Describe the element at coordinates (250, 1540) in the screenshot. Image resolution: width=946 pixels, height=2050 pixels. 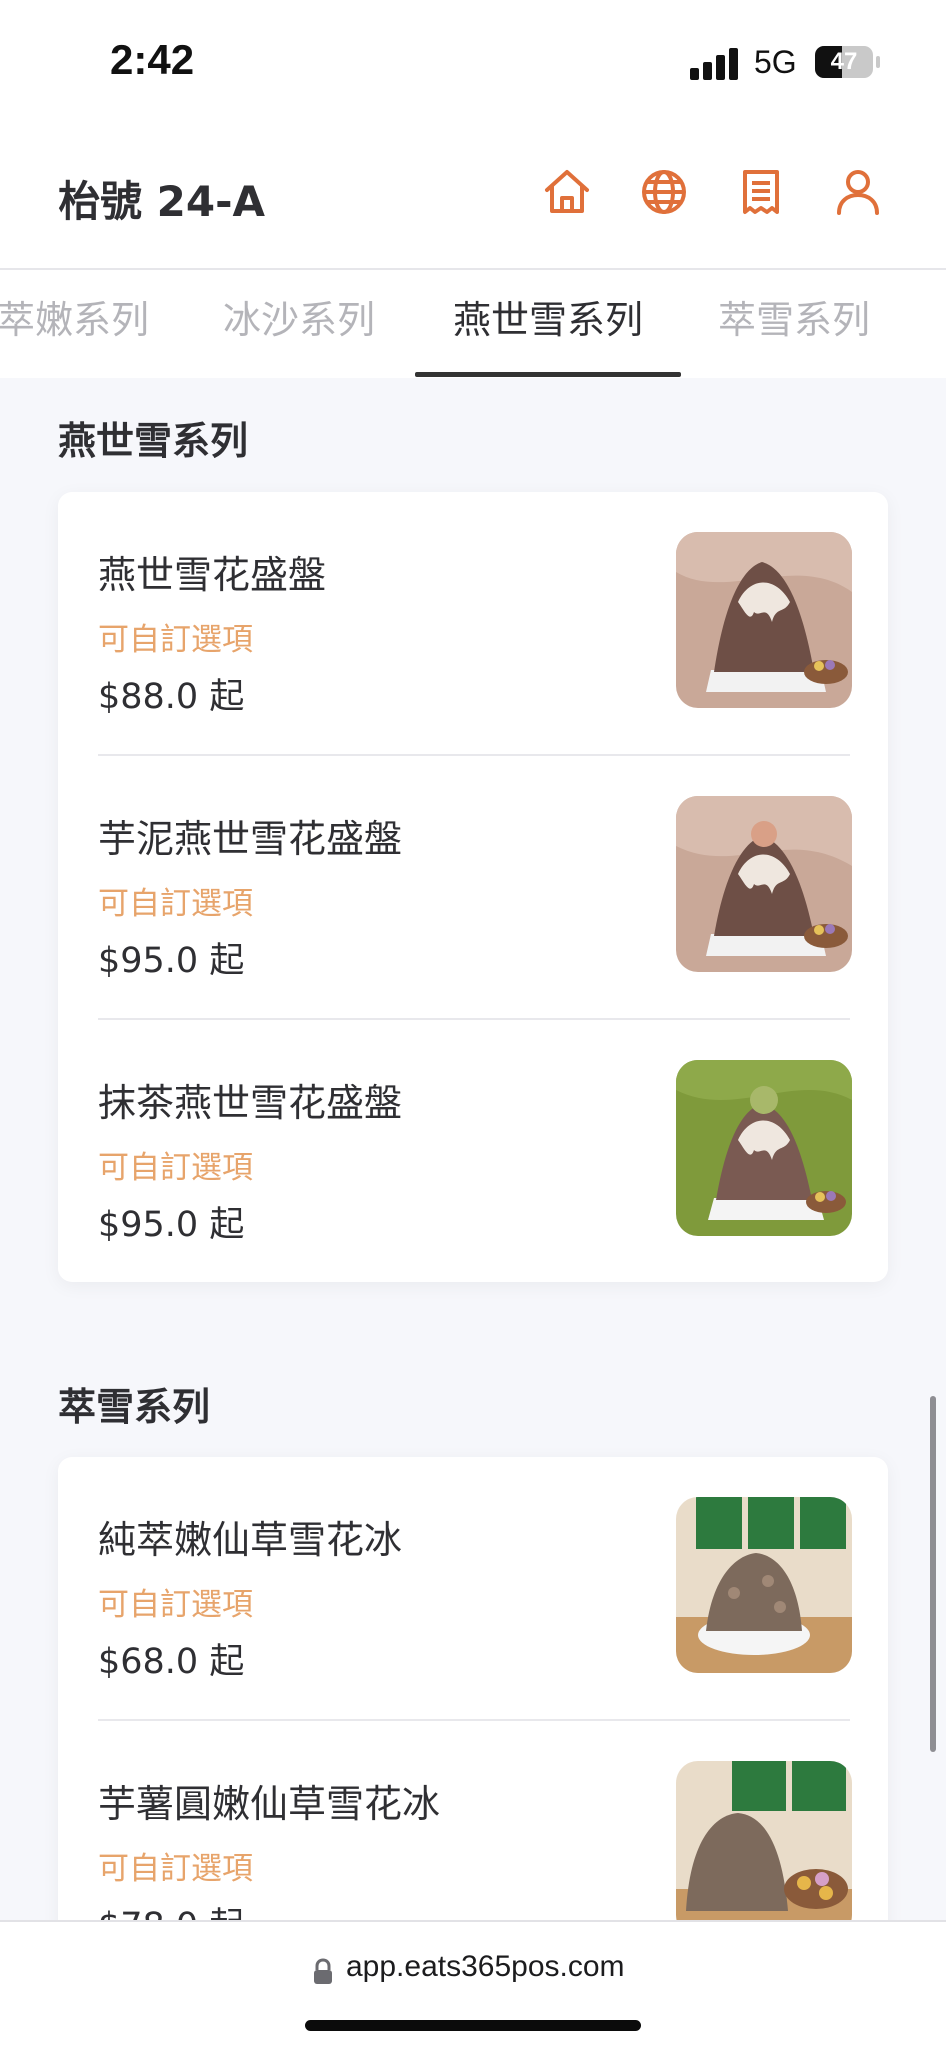
I see `item-name: 純萃嫩仙草雪花冰` at that location.